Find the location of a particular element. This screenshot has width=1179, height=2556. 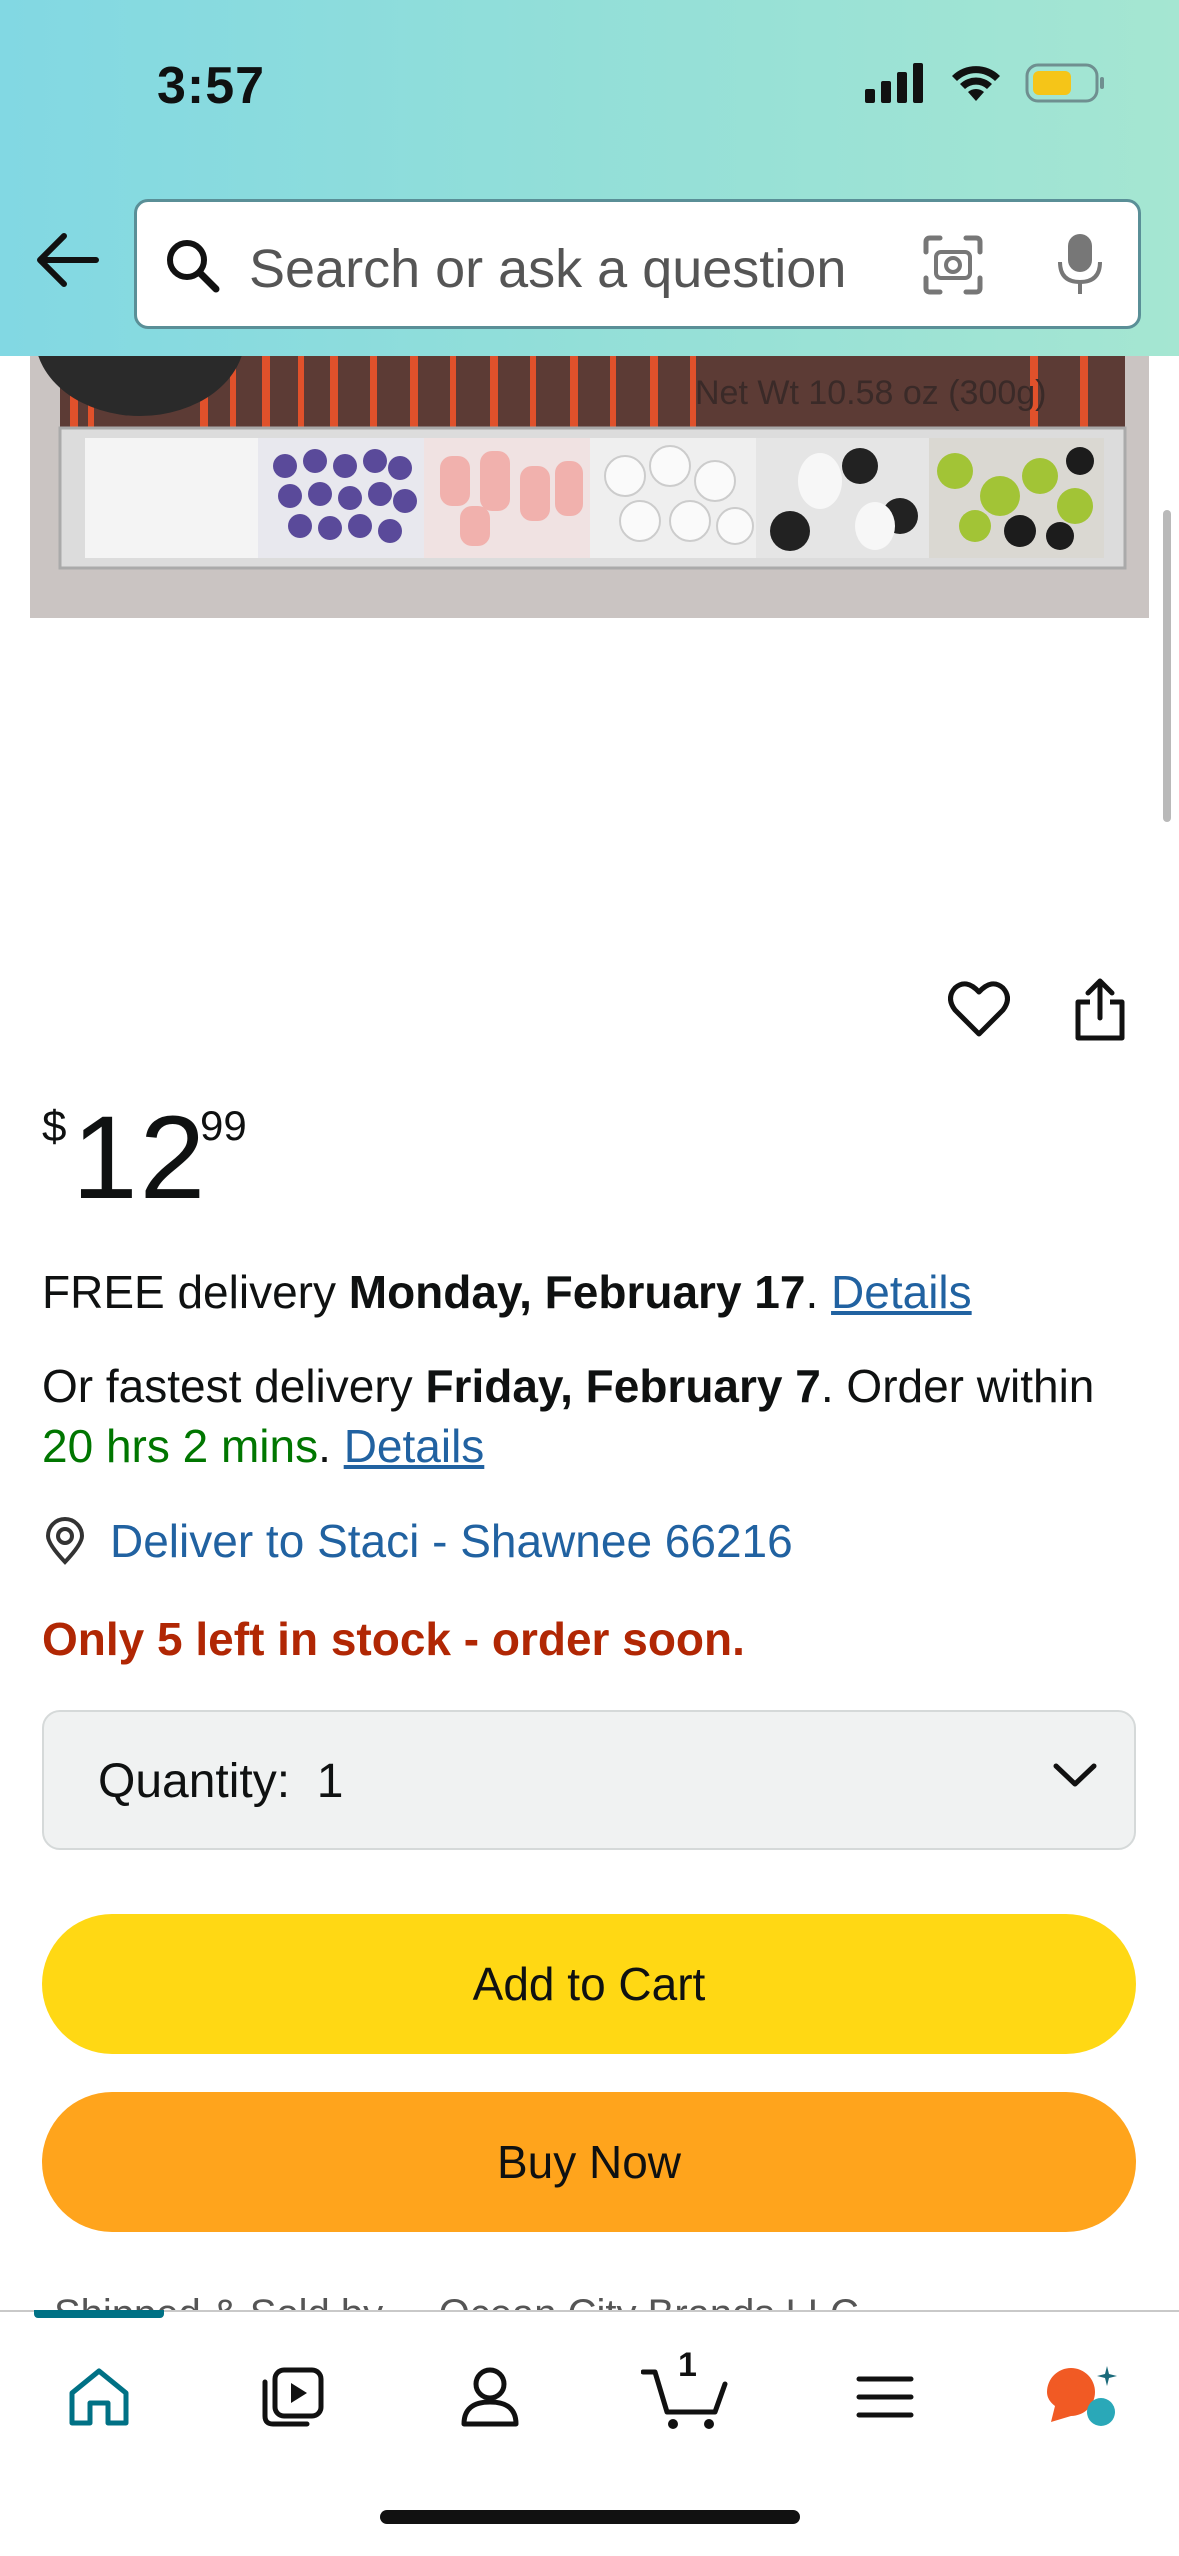

nav-menu is located at coordinates (885, 2397).